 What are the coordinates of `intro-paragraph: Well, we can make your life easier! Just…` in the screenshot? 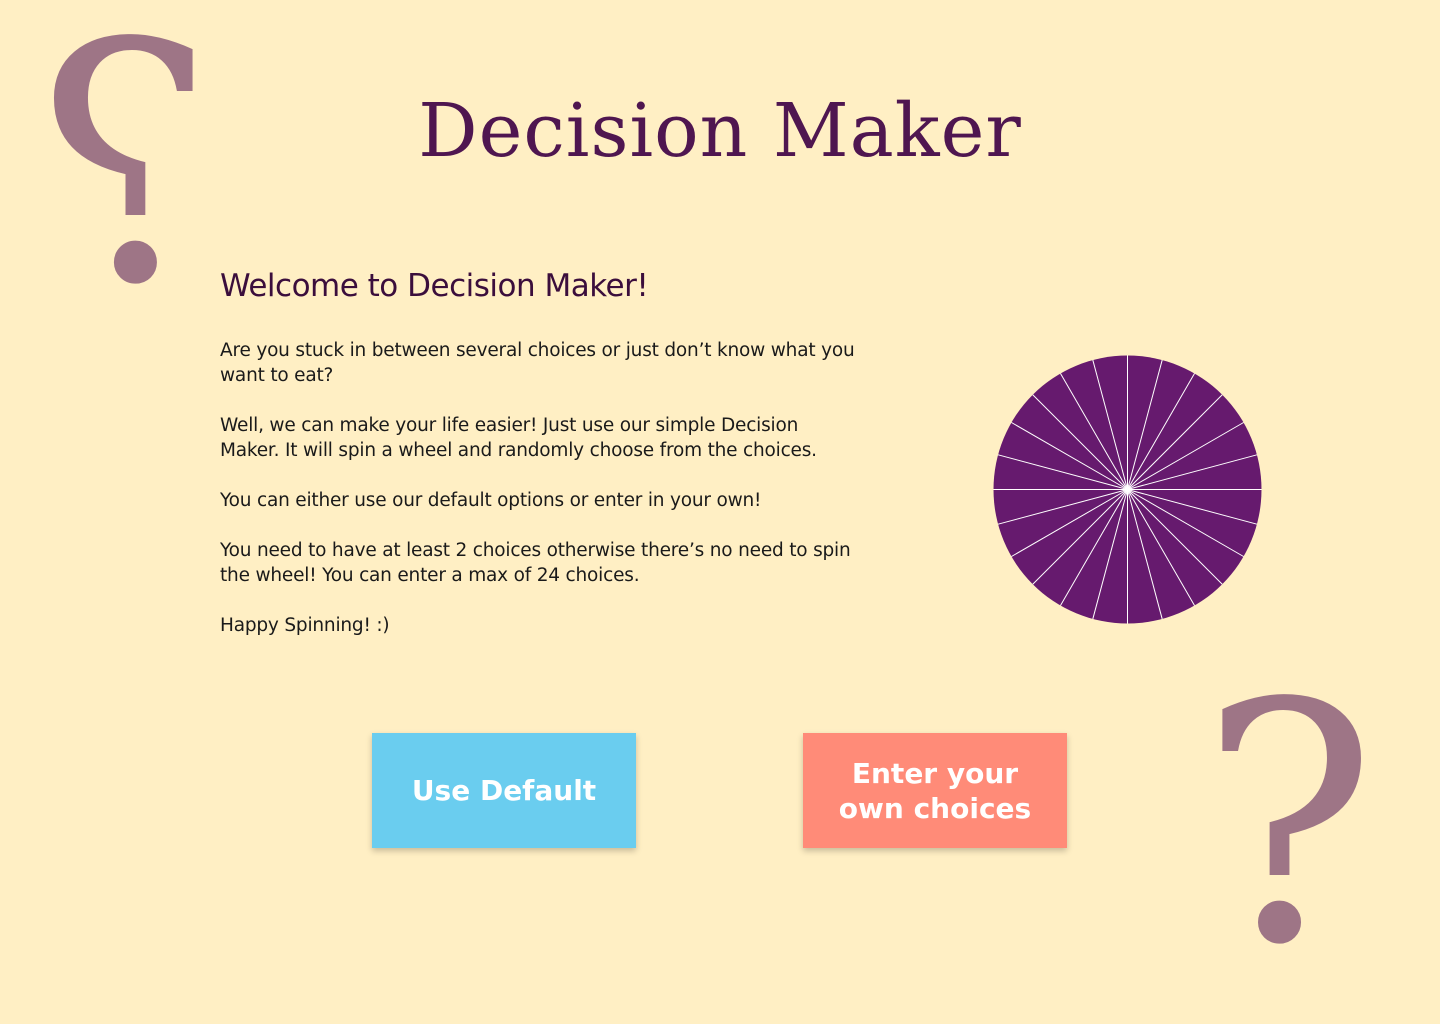 It's located at (518, 438).